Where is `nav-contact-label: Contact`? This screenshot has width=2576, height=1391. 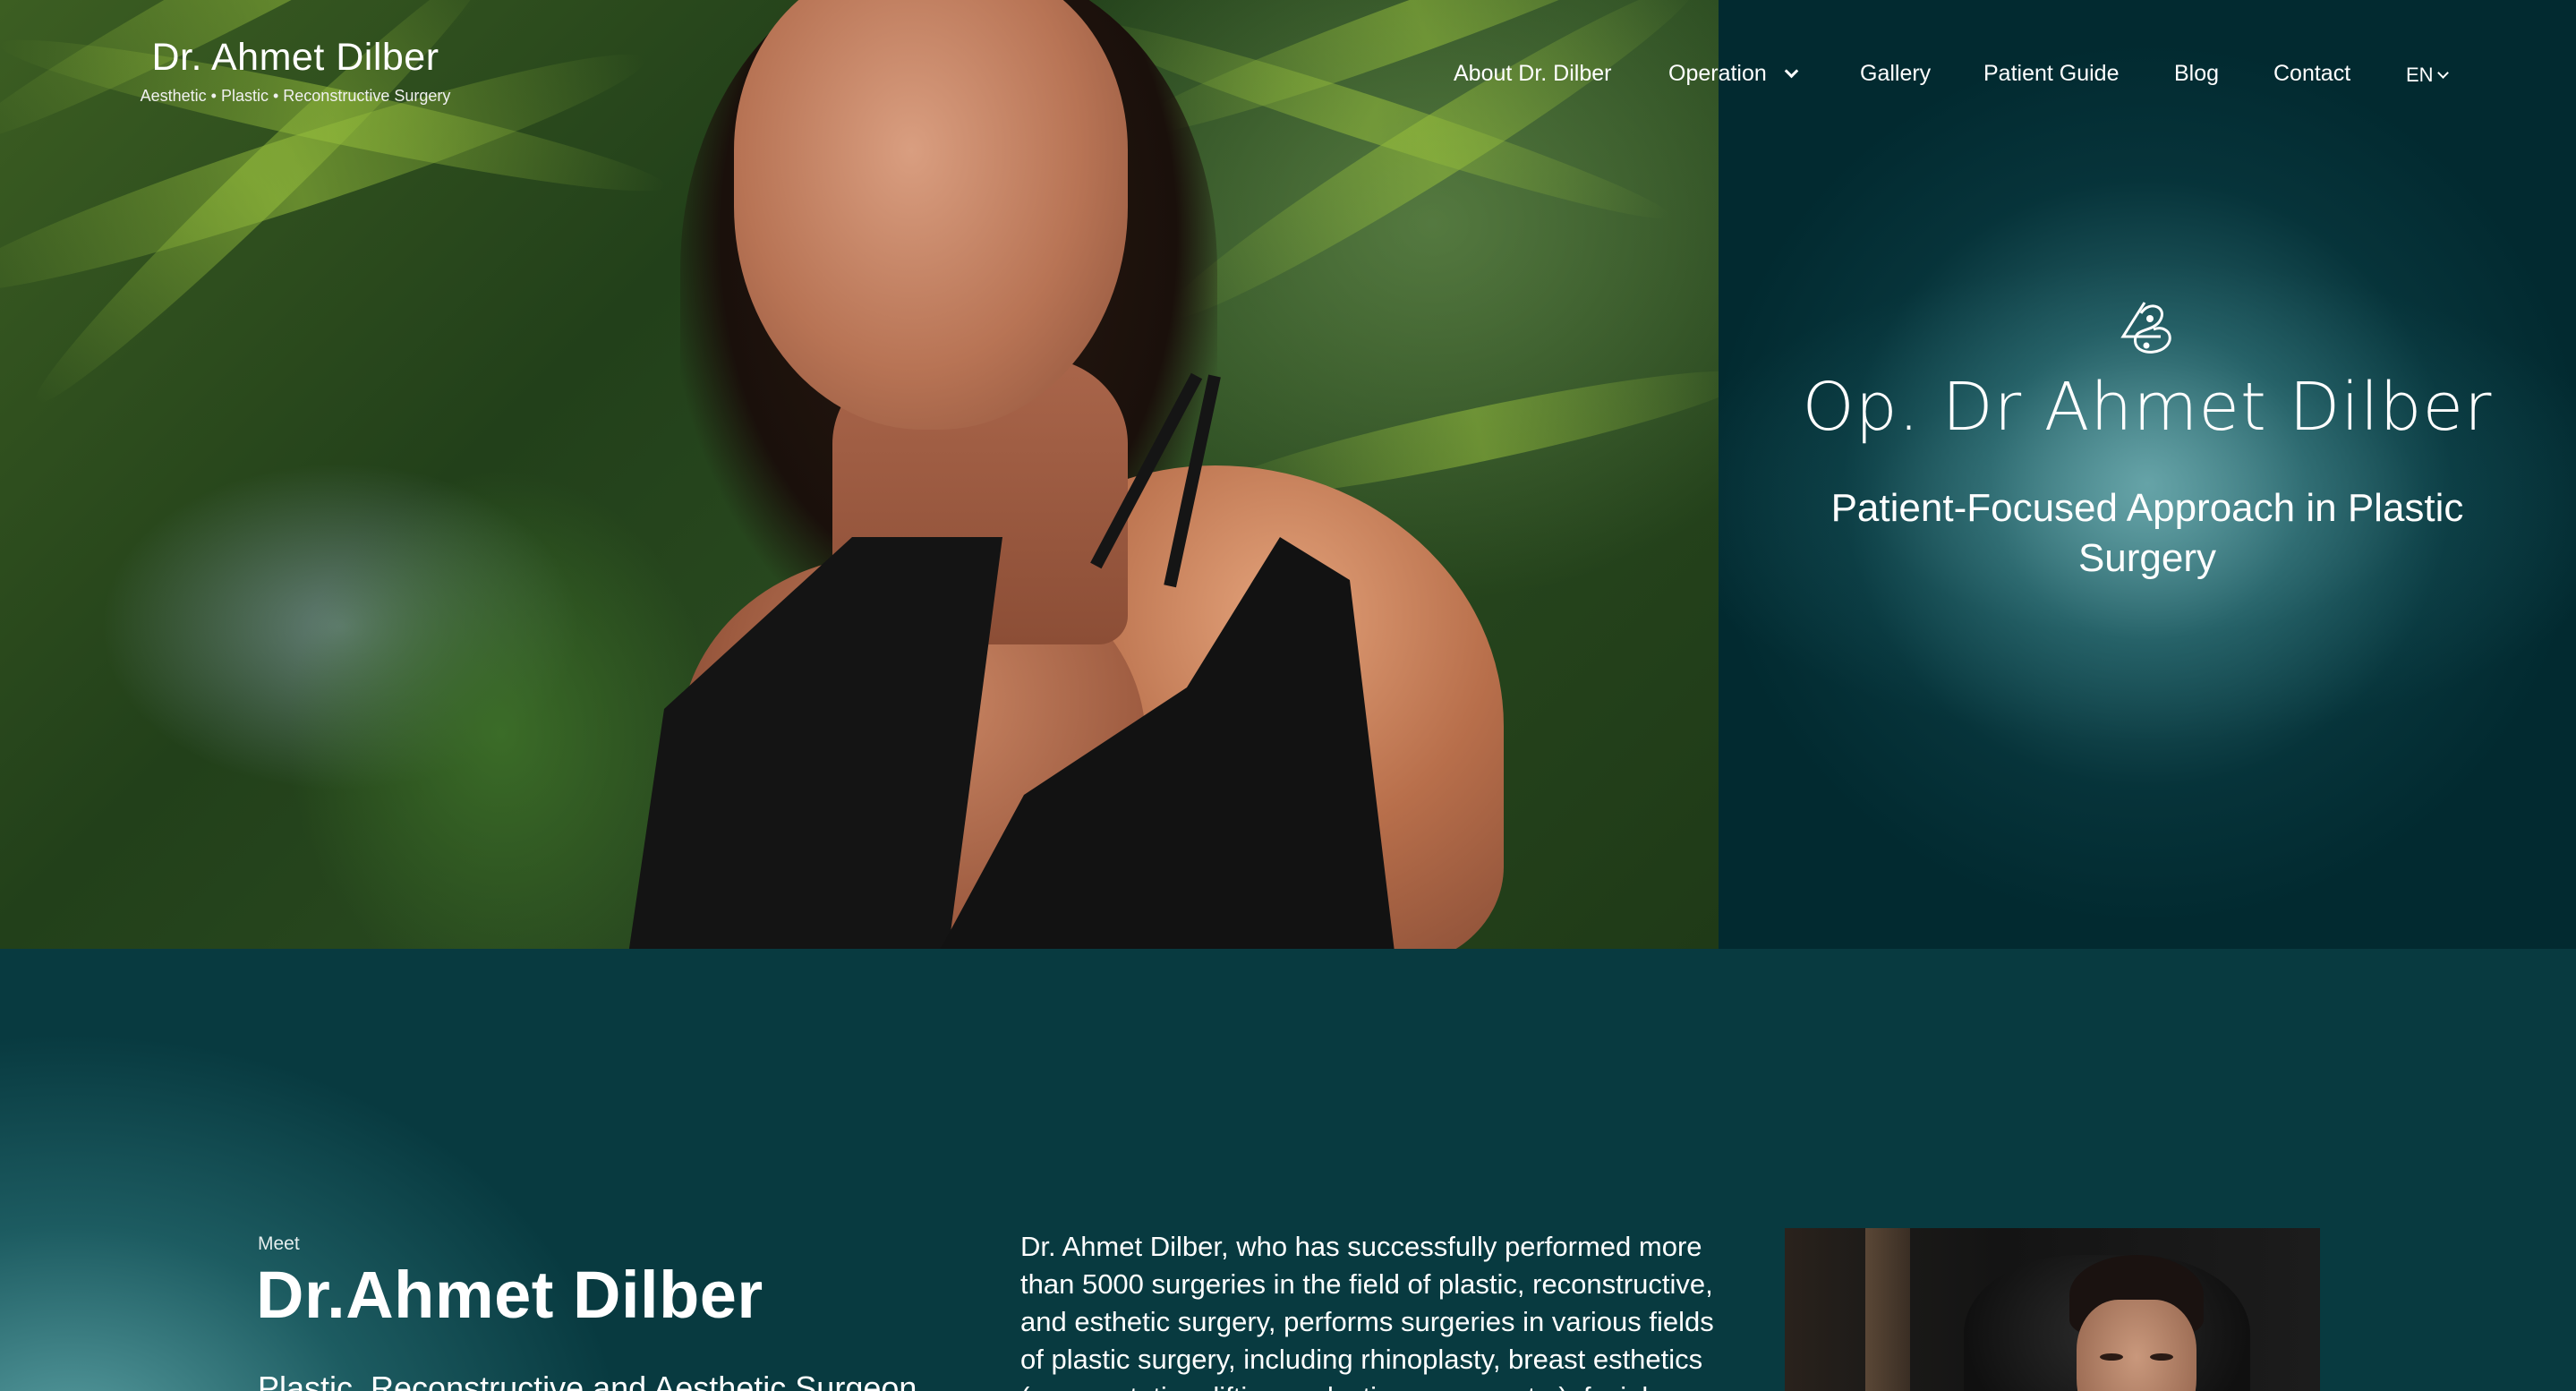 nav-contact-label: Contact is located at coordinates (2312, 74).